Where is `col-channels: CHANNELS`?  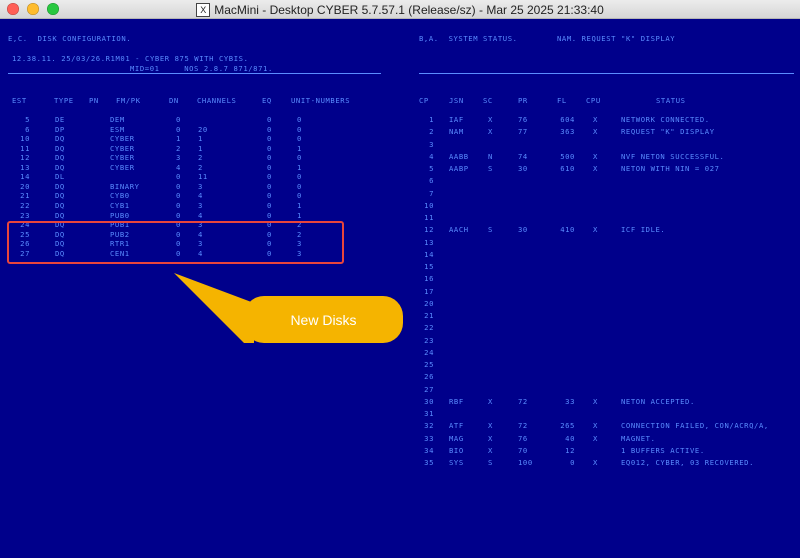
col-channels: CHANNELS is located at coordinates (217, 100).